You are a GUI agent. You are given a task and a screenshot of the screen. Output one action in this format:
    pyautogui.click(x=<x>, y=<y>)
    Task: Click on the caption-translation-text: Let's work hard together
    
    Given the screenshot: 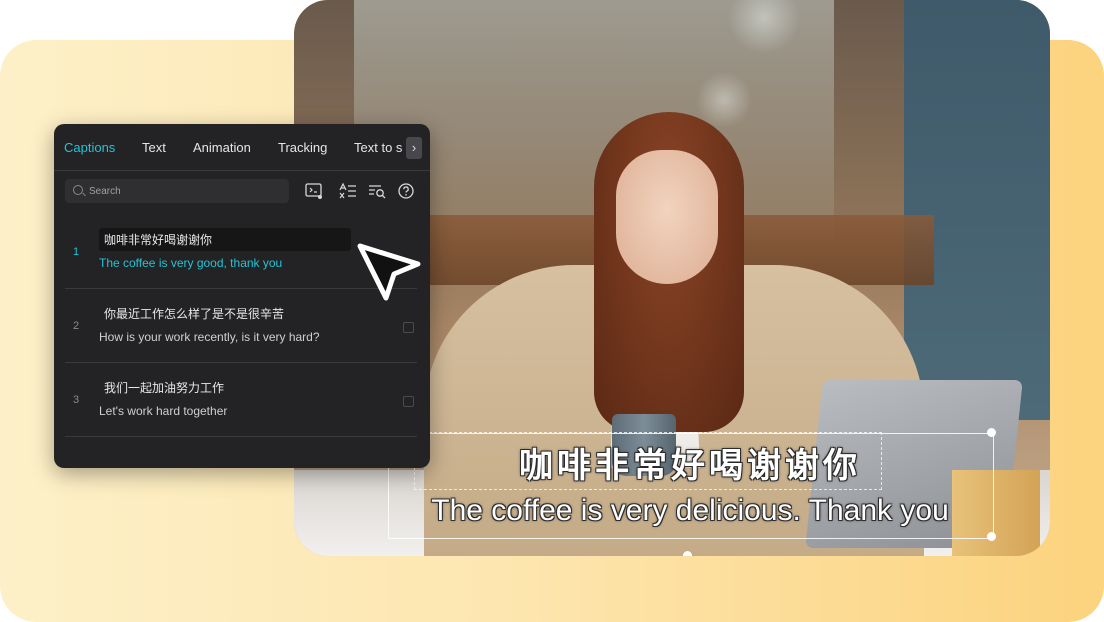 What is the action you would take?
    pyautogui.click(x=163, y=411)
    